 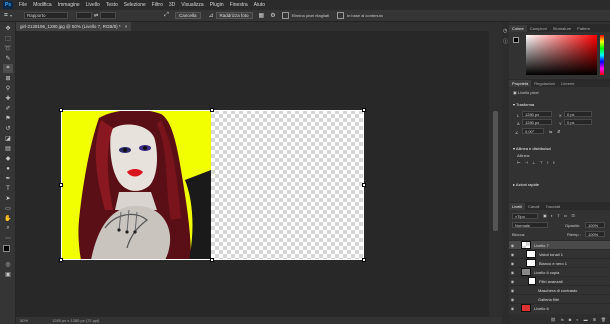 I want to click on adjustment-icon: ◐, so click(x=577, y=319).